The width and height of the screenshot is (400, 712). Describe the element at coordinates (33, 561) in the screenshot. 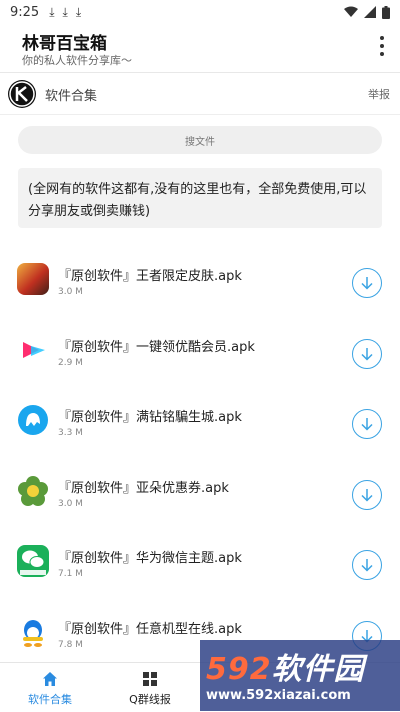

I see `wechat-huawei-app-icon` at that location.